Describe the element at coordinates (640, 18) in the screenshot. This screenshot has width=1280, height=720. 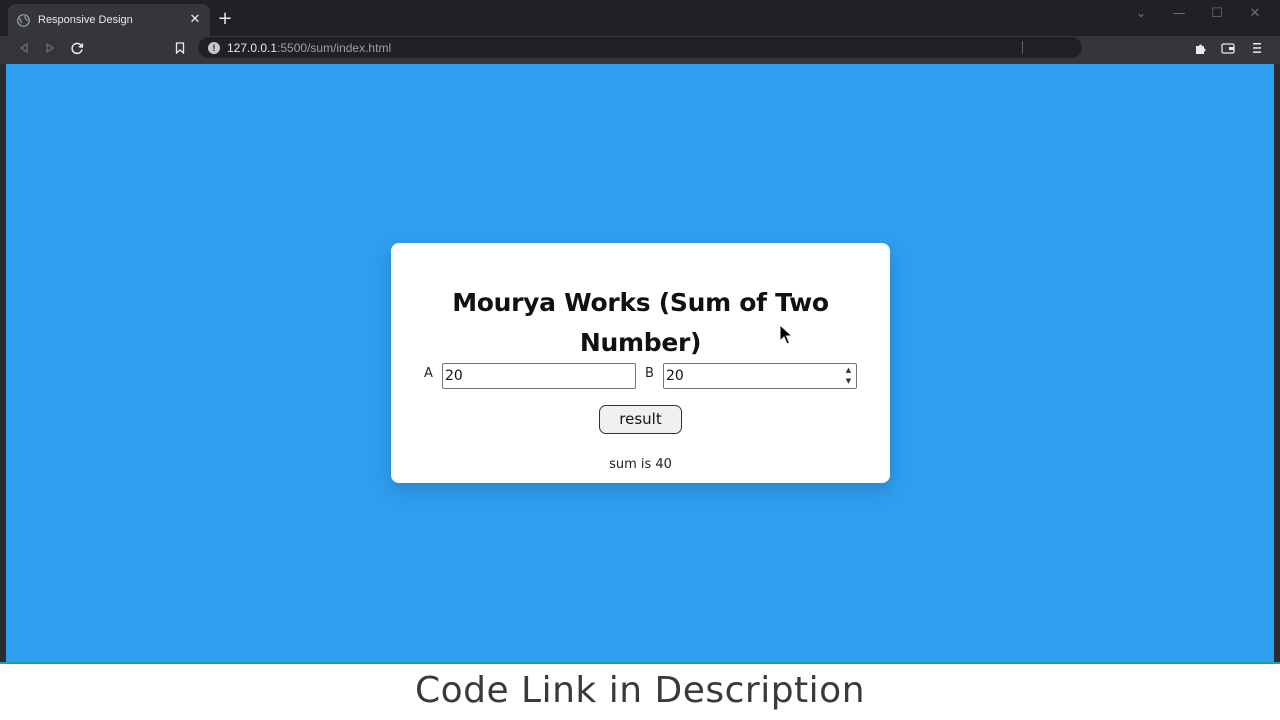
I see `tab-bar: Responsive Design ✕ + ⌄ — ☐ ✕` at that location.